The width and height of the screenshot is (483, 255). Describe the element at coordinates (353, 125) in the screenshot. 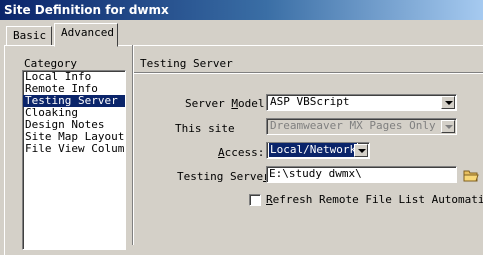

I see `this-site-value: Dreamweaver MX Pages Only` at that location.